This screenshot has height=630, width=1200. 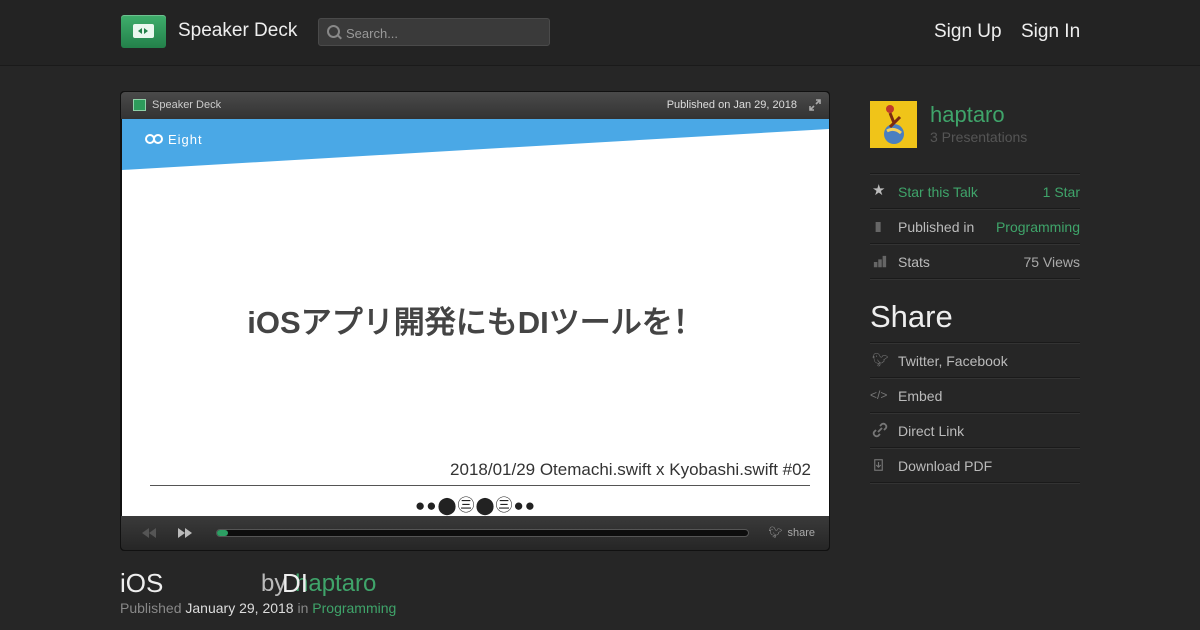 I want to click on stats-label: Stats, so click(x=914, y=262).